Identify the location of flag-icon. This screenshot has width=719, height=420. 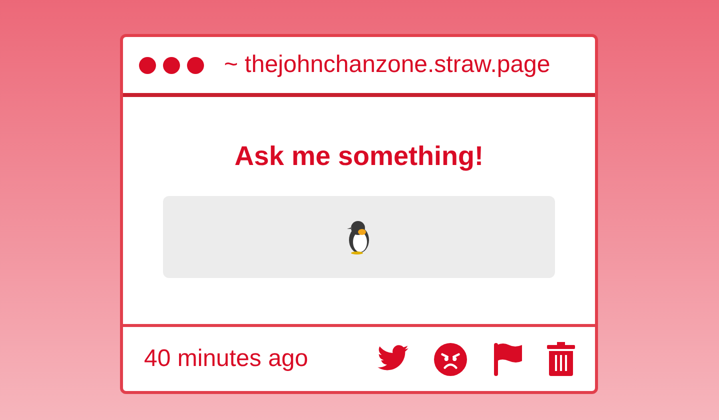
(507, 359).